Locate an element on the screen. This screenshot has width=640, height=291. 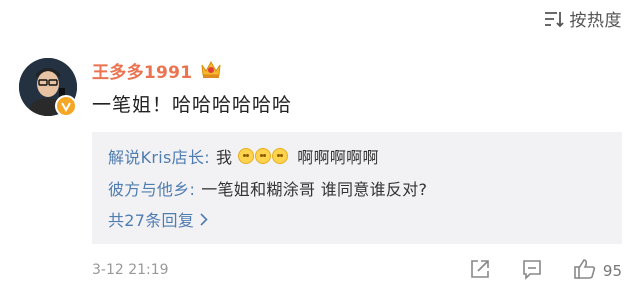
reply-item: 彼方与他乡: 一笔姐和糊涂哥 谁同意谁反对? is located at coordinates (267, 188).